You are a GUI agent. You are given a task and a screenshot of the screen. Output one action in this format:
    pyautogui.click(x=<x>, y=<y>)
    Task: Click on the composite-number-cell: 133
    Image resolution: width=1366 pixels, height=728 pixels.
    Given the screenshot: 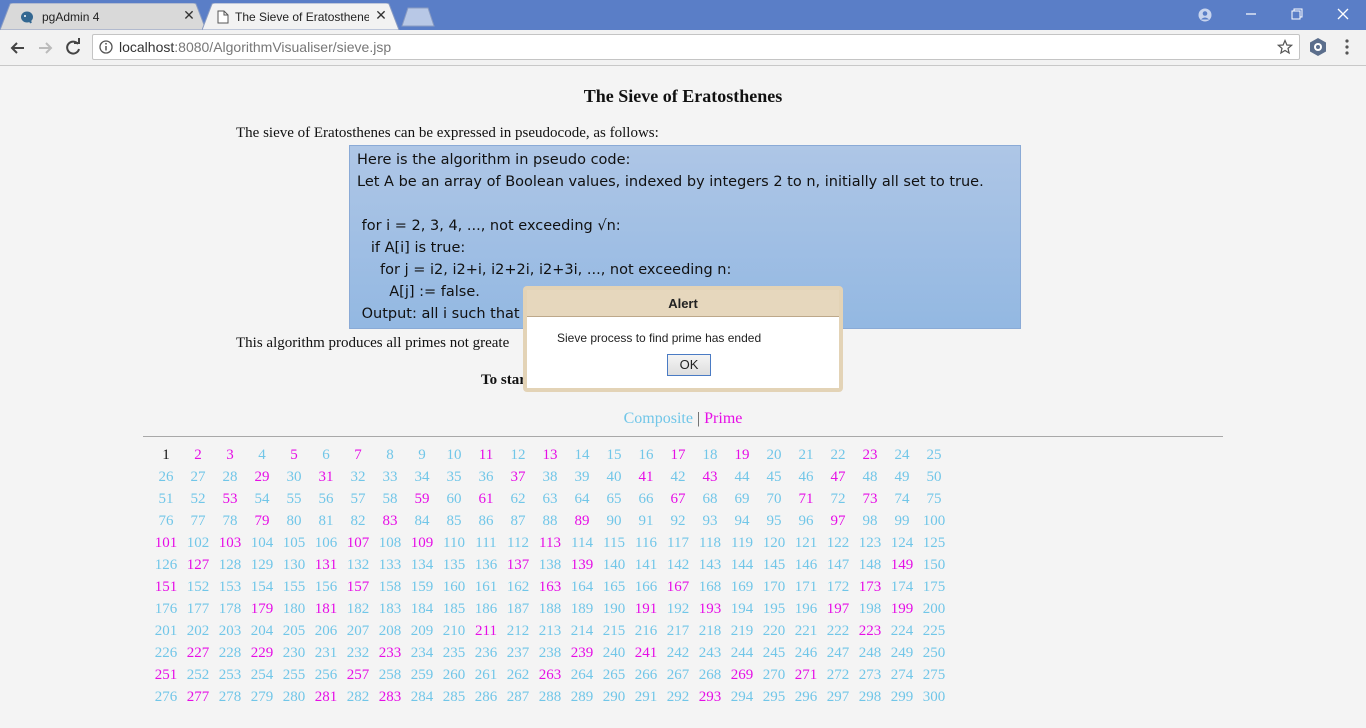 What is the action you would take?
    pyautogui.click(x=390, y=565)
    